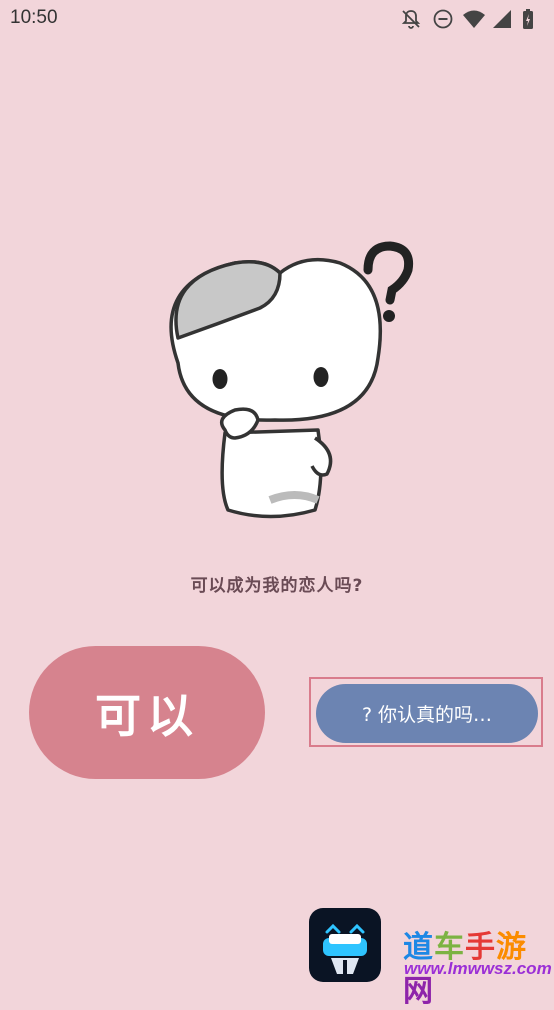 The height and width of the screenshot is (1010, 554). Describe the element at coordinates (528, 19) in the screenshot. I see `battery-charging-icon` at that location.